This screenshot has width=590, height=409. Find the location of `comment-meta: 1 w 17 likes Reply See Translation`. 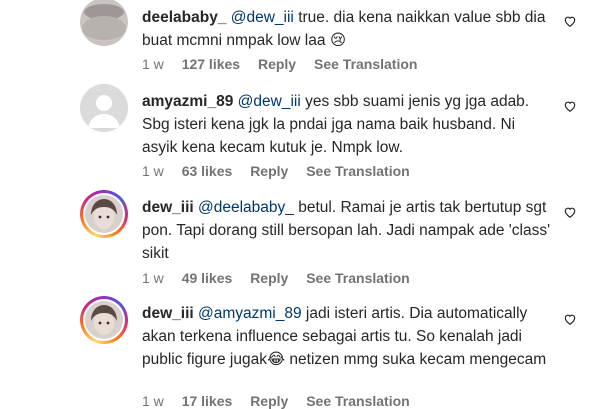

comment-meta: 1 w 17 likes Reply See Translation is located at coordinates (283, 401).